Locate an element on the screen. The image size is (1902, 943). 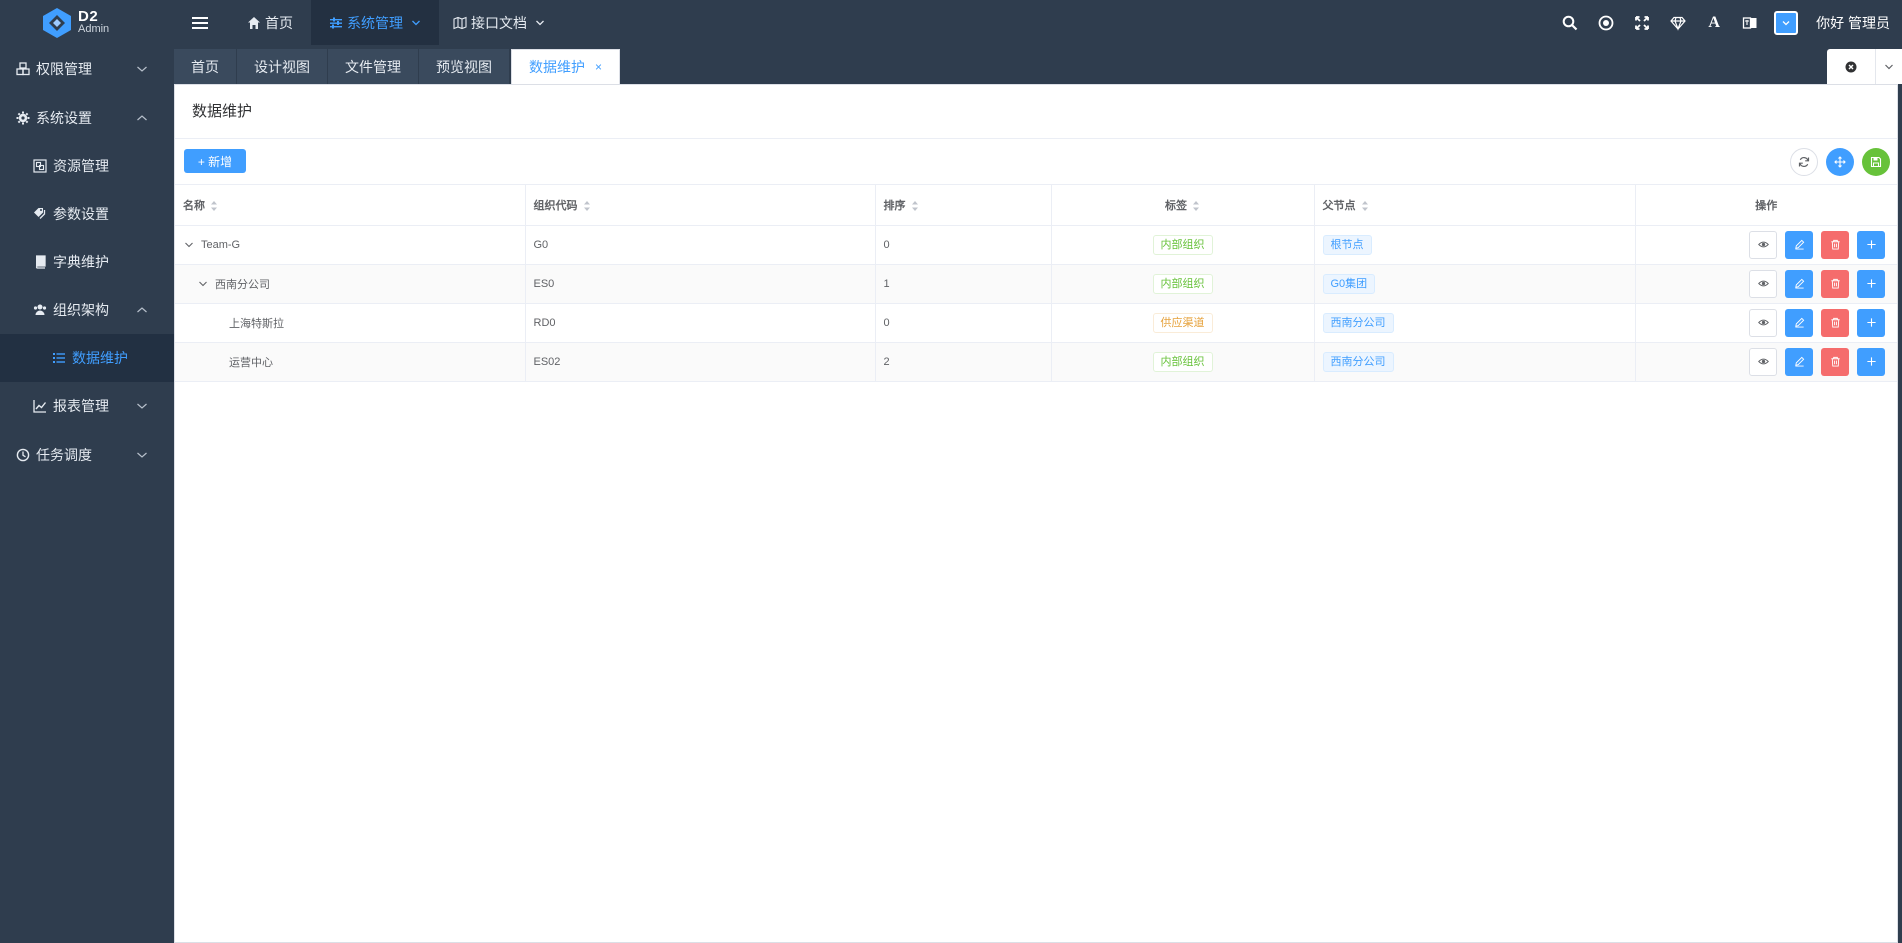
sidebar-item-resources: 资源管理 is located at coordinates (87, 166).